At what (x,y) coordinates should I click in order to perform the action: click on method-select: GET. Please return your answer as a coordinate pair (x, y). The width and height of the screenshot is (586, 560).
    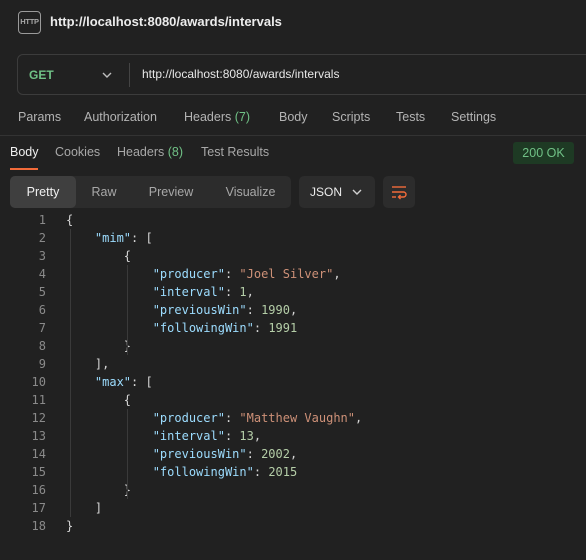
    Looking at the image, I should click on (41, 75).